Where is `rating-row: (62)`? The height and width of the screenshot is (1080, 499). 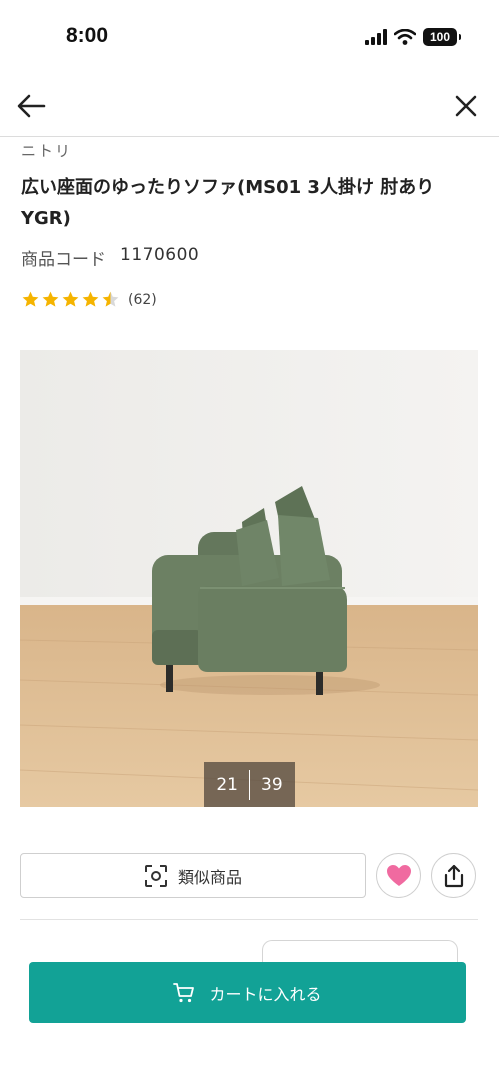 rating-row: (62) is located at coordinates (89, 299).